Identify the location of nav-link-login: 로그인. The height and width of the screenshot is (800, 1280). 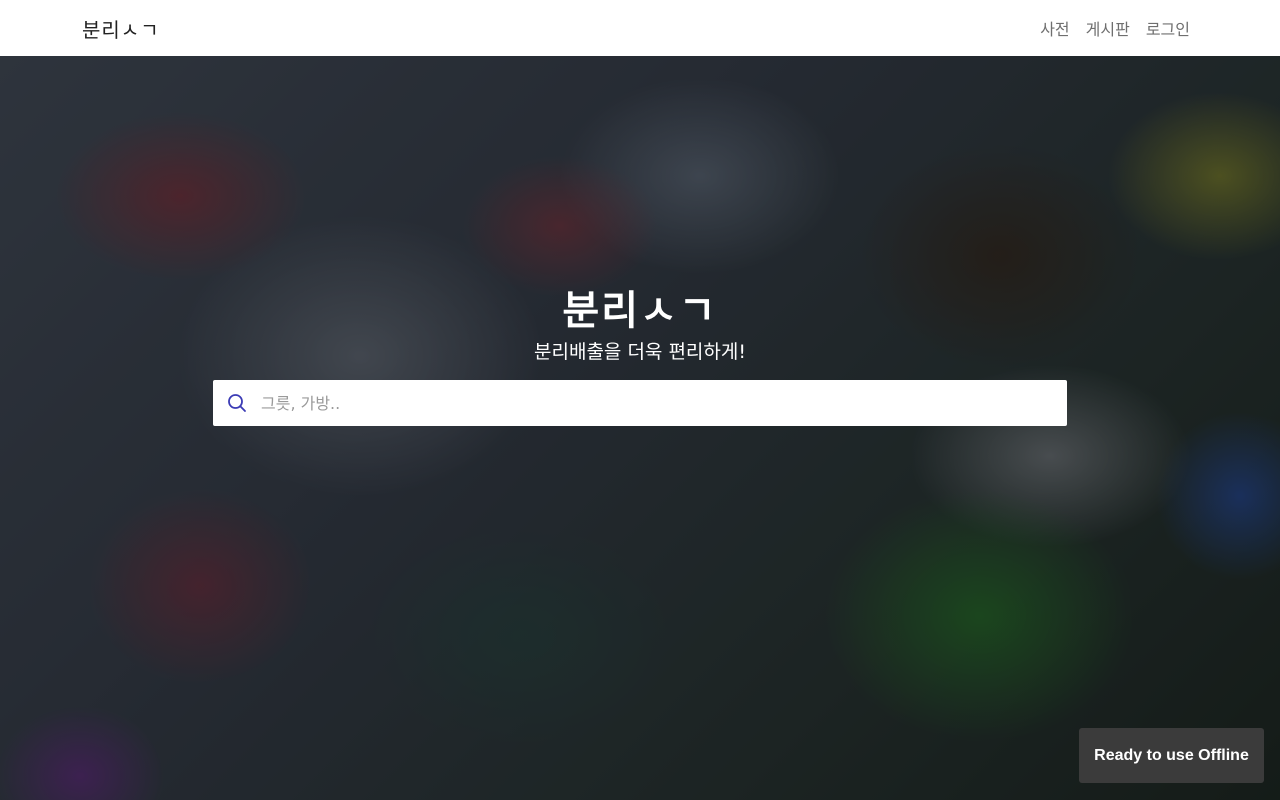
(1168, 28).